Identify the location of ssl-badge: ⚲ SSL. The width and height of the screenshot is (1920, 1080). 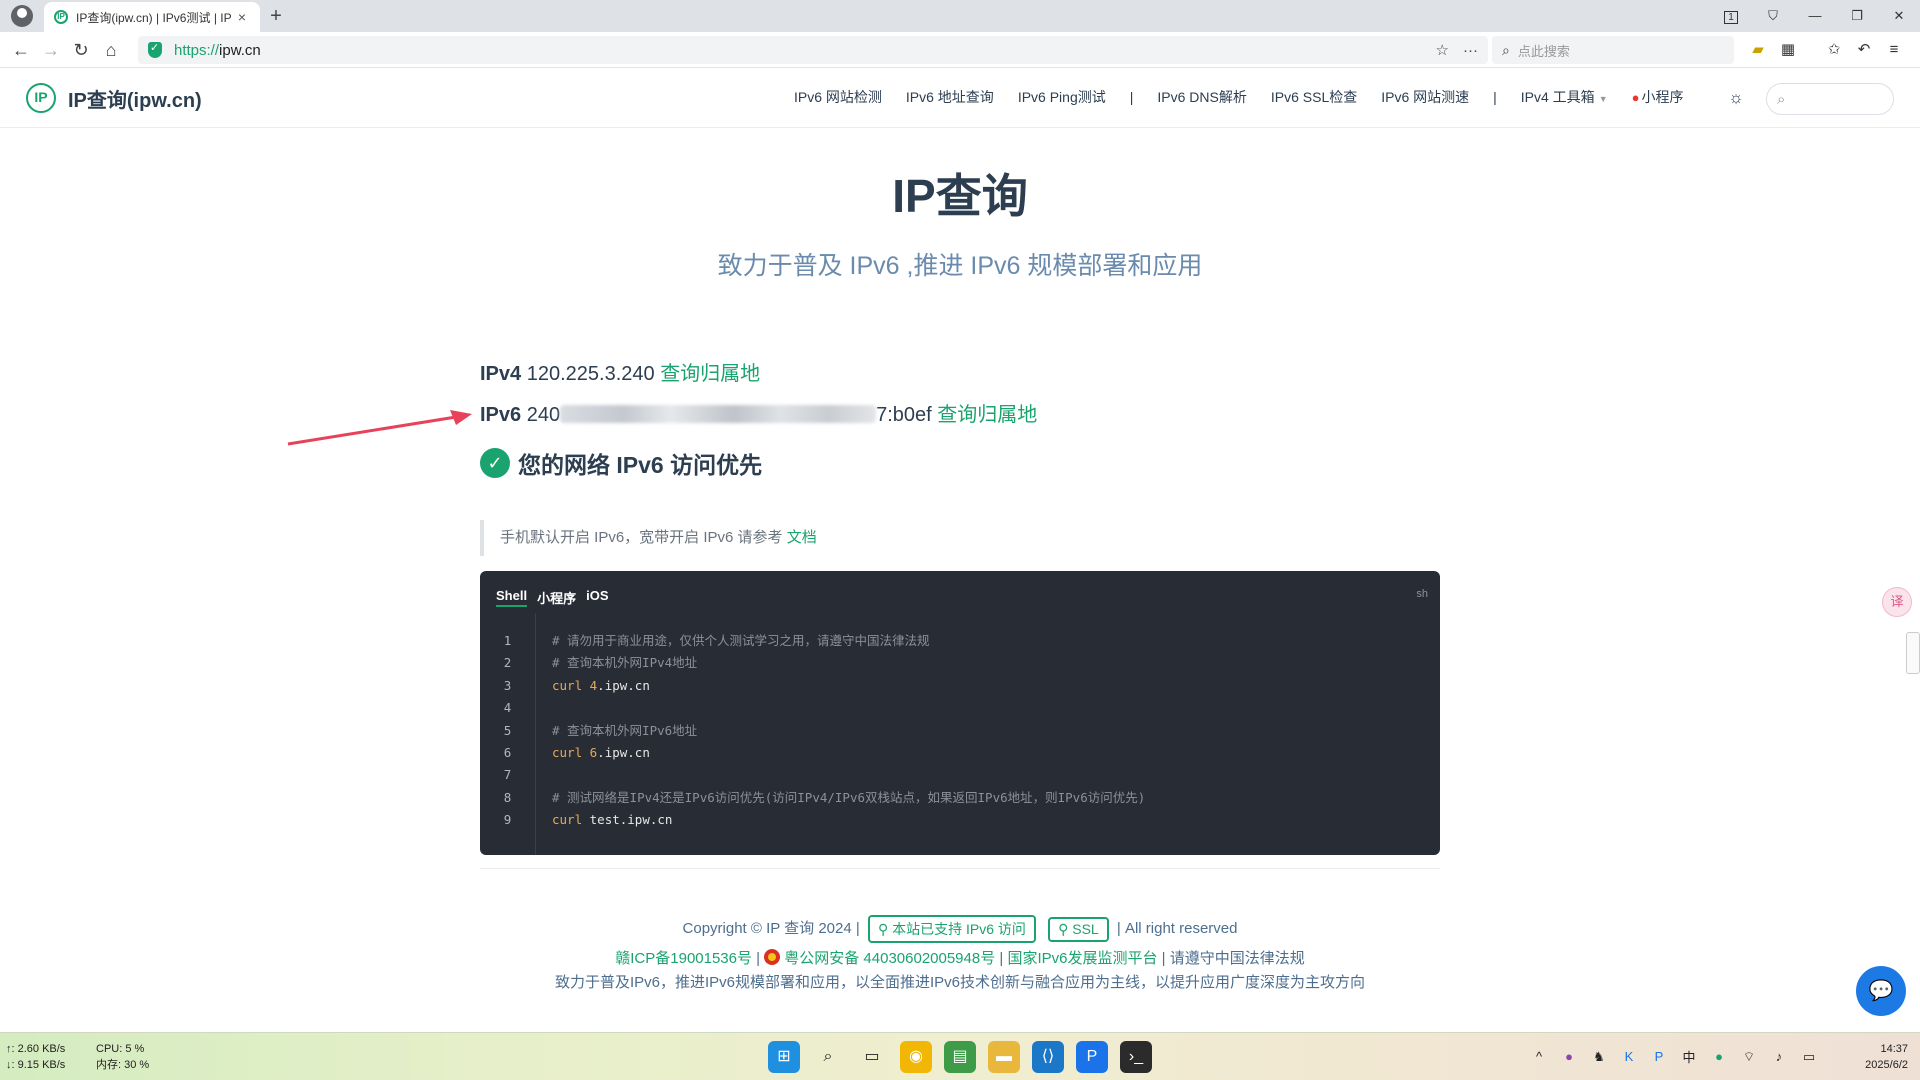
(1078, 929).